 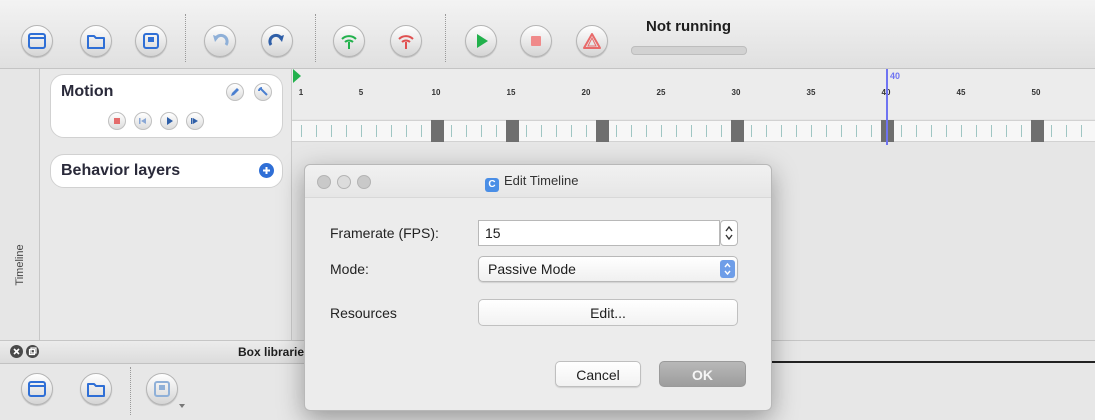 I want to click on run-status-progress-bar, so click(x=689, y=50).